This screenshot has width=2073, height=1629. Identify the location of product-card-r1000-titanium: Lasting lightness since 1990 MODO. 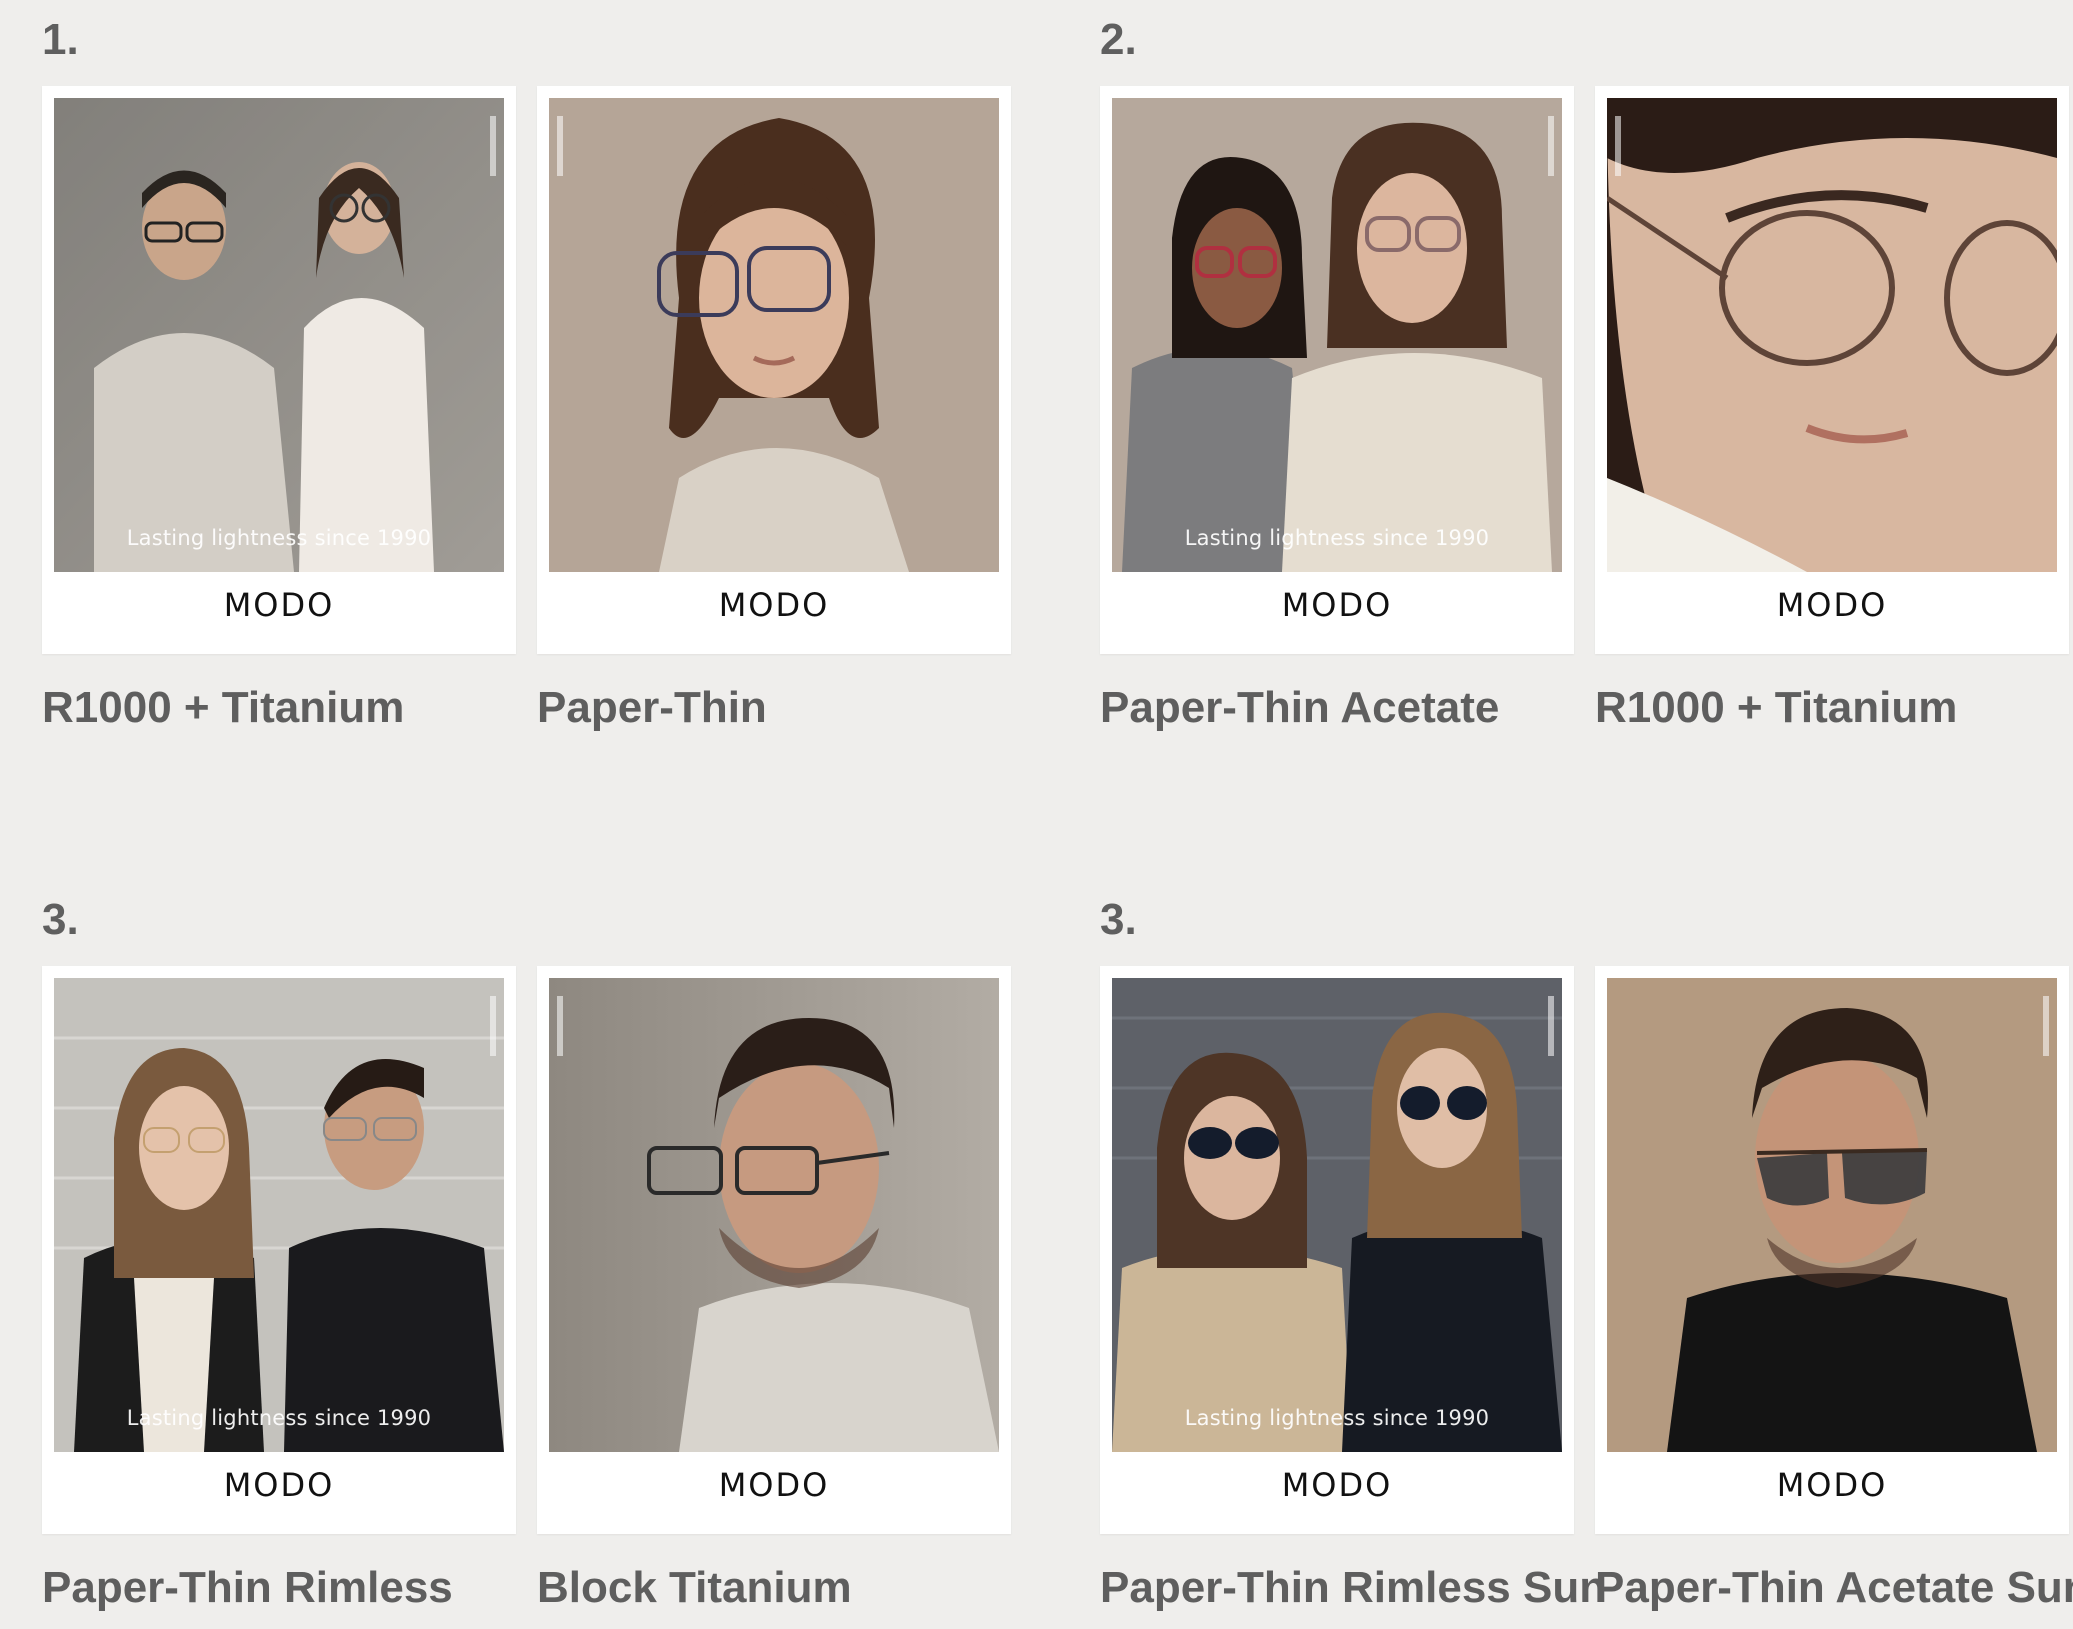
(279, 370).